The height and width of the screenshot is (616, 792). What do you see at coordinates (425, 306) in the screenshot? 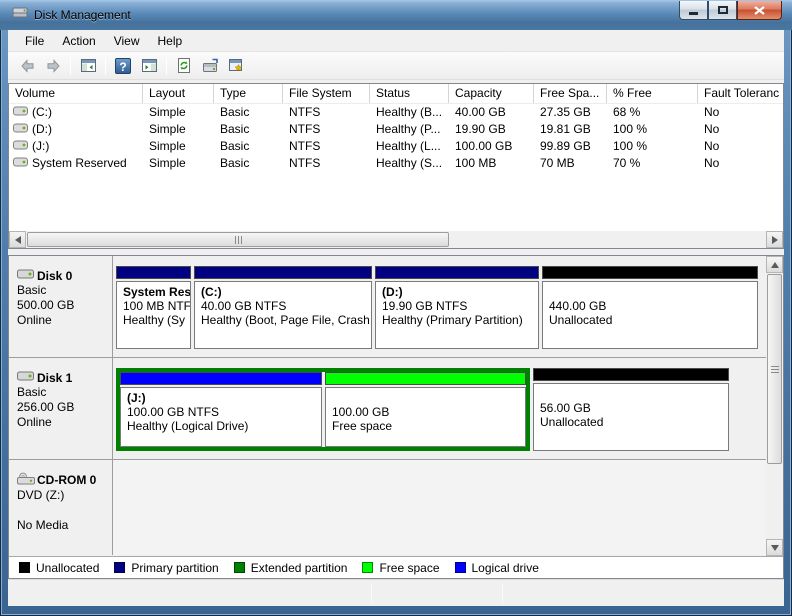
I see `partition-size: 19.90 GB NTFS` at bounding box center [425, 306].